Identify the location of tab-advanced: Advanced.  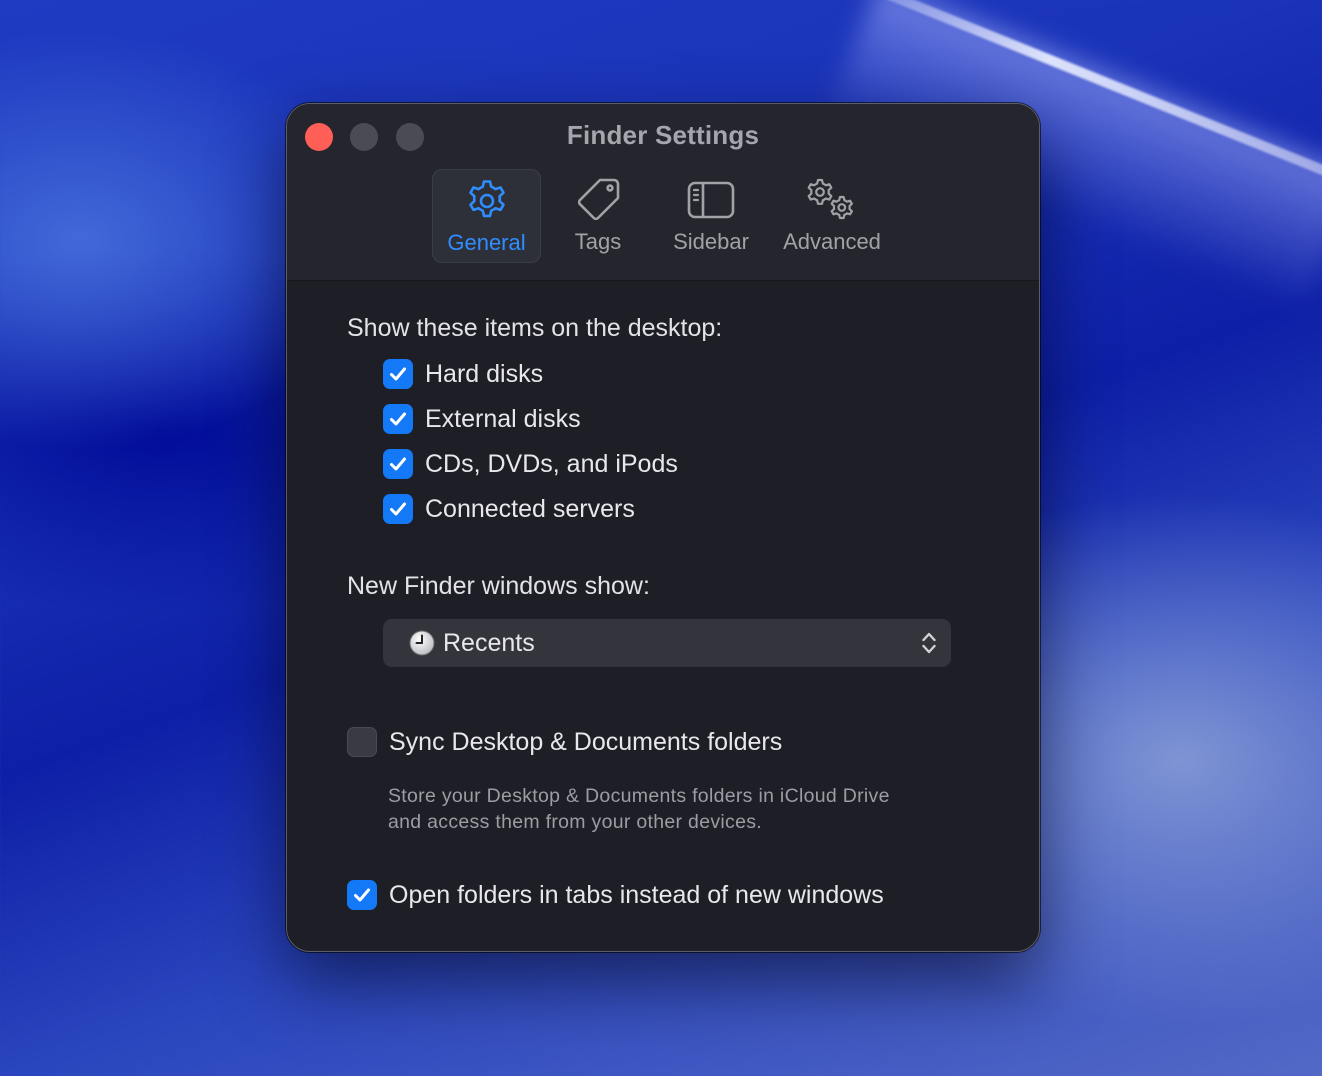
(832, 216).